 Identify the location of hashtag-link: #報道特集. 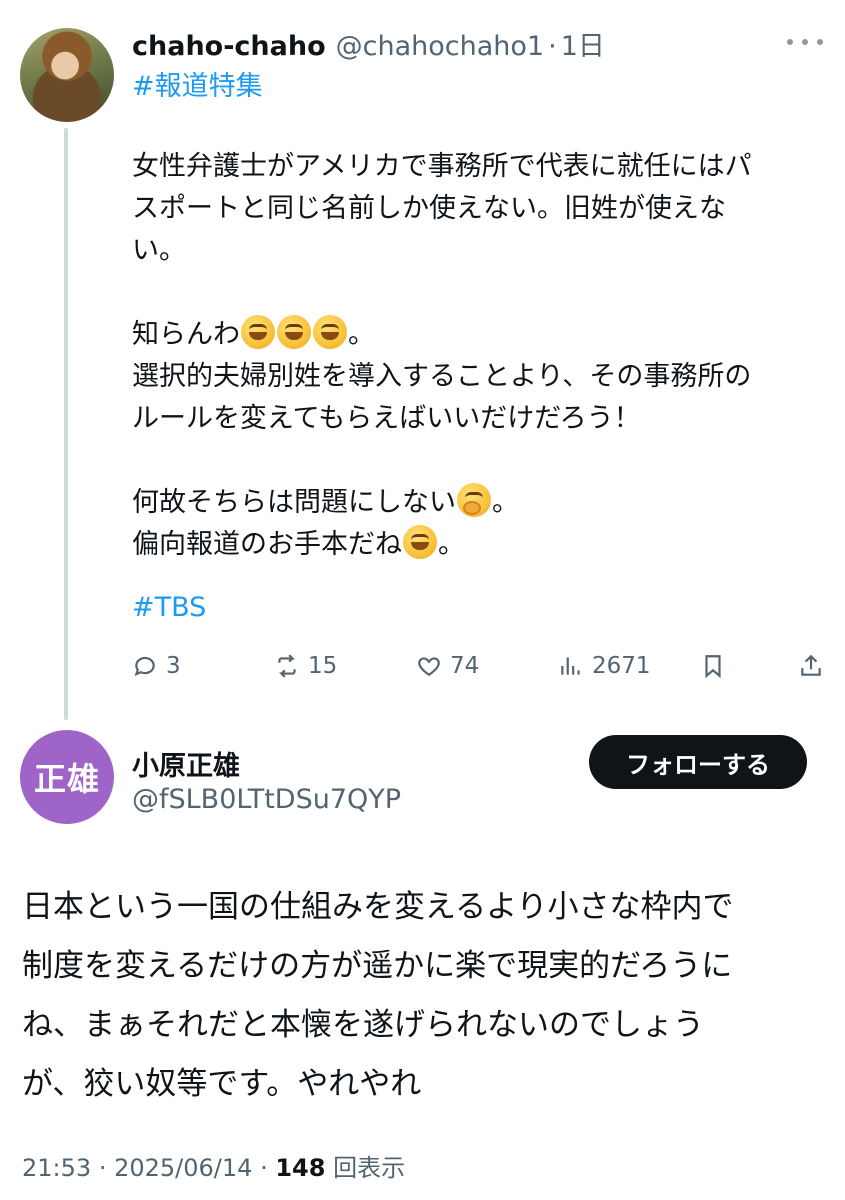
(197, 83).